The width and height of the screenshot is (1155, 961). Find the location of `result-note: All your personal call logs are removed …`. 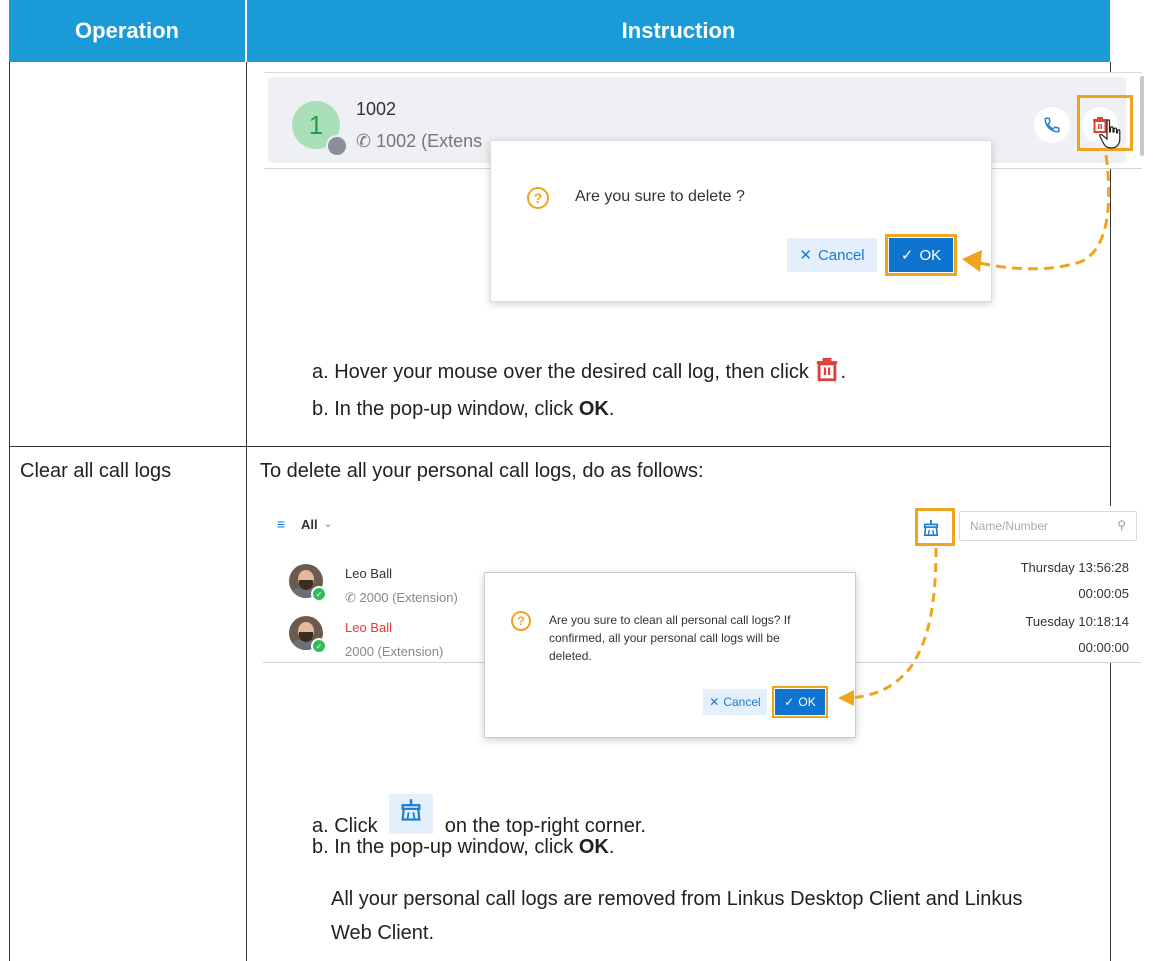

result-note: All your personal call logs are removed … is located at coordinates (677, 916).